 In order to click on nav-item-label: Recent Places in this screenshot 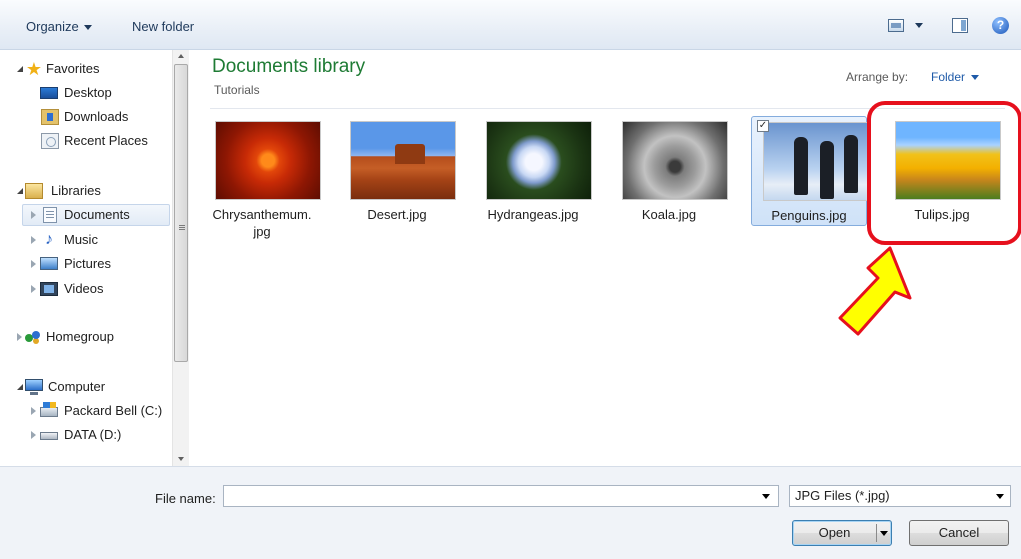, I will do `click(106, 140)`.